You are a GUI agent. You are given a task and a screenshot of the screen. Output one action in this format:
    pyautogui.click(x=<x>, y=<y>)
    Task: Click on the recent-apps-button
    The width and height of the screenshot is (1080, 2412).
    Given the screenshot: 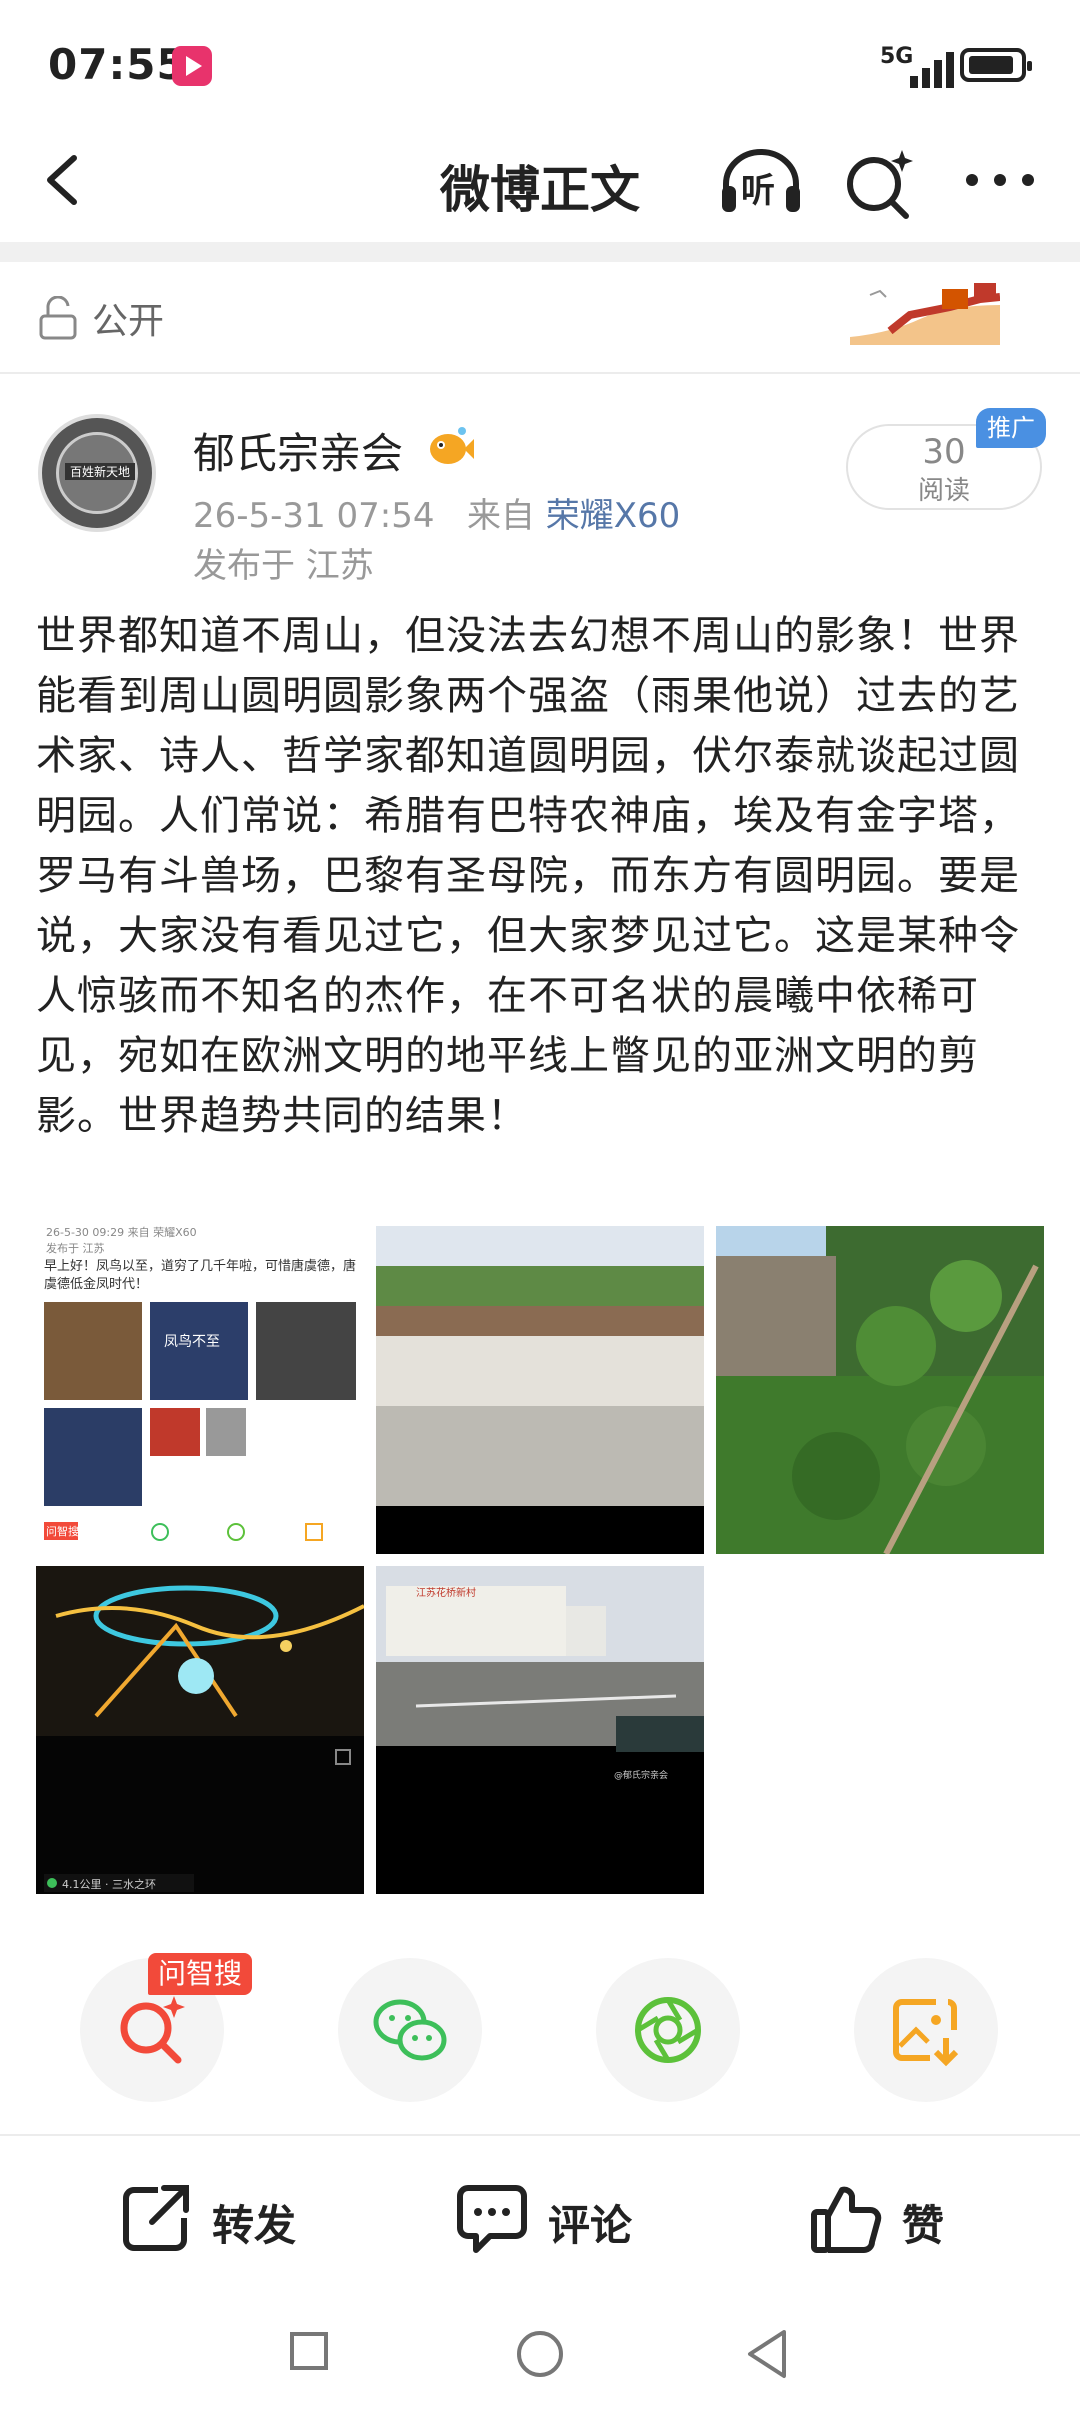 What is the action you would take?
    pyautogui.click(x=309, y=2351)
    